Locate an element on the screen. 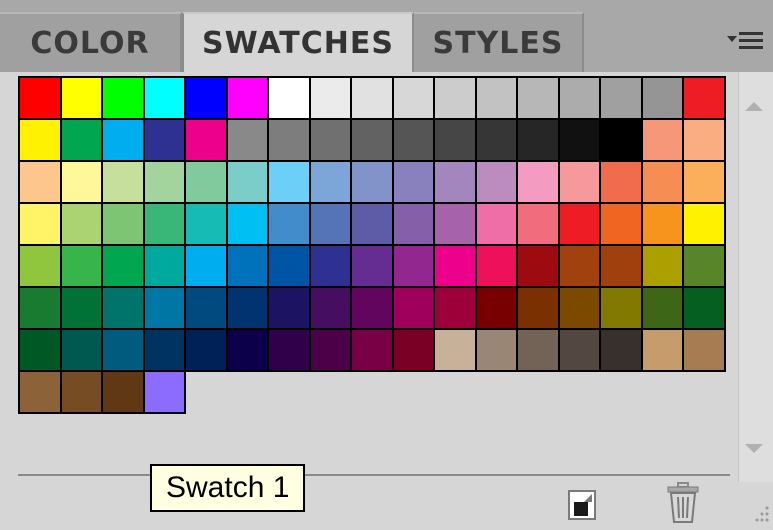 This screenshot has width=773, height=530. scrollbar is located at coordinates (755, 277).